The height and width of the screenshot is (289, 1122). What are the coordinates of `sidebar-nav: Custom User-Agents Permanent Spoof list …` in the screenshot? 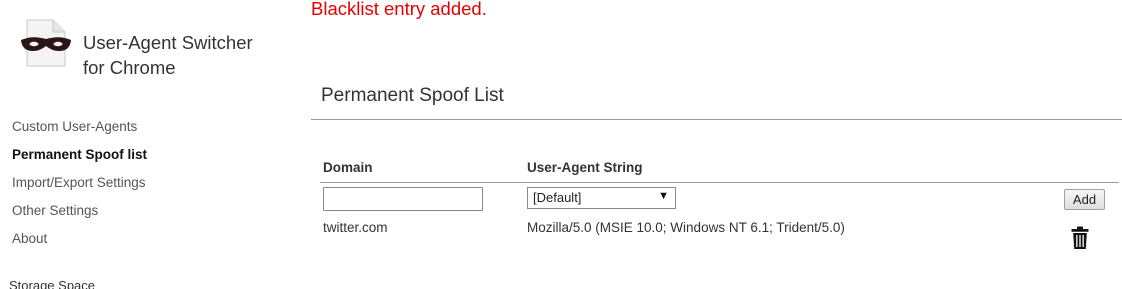 It's located at (147, 186).